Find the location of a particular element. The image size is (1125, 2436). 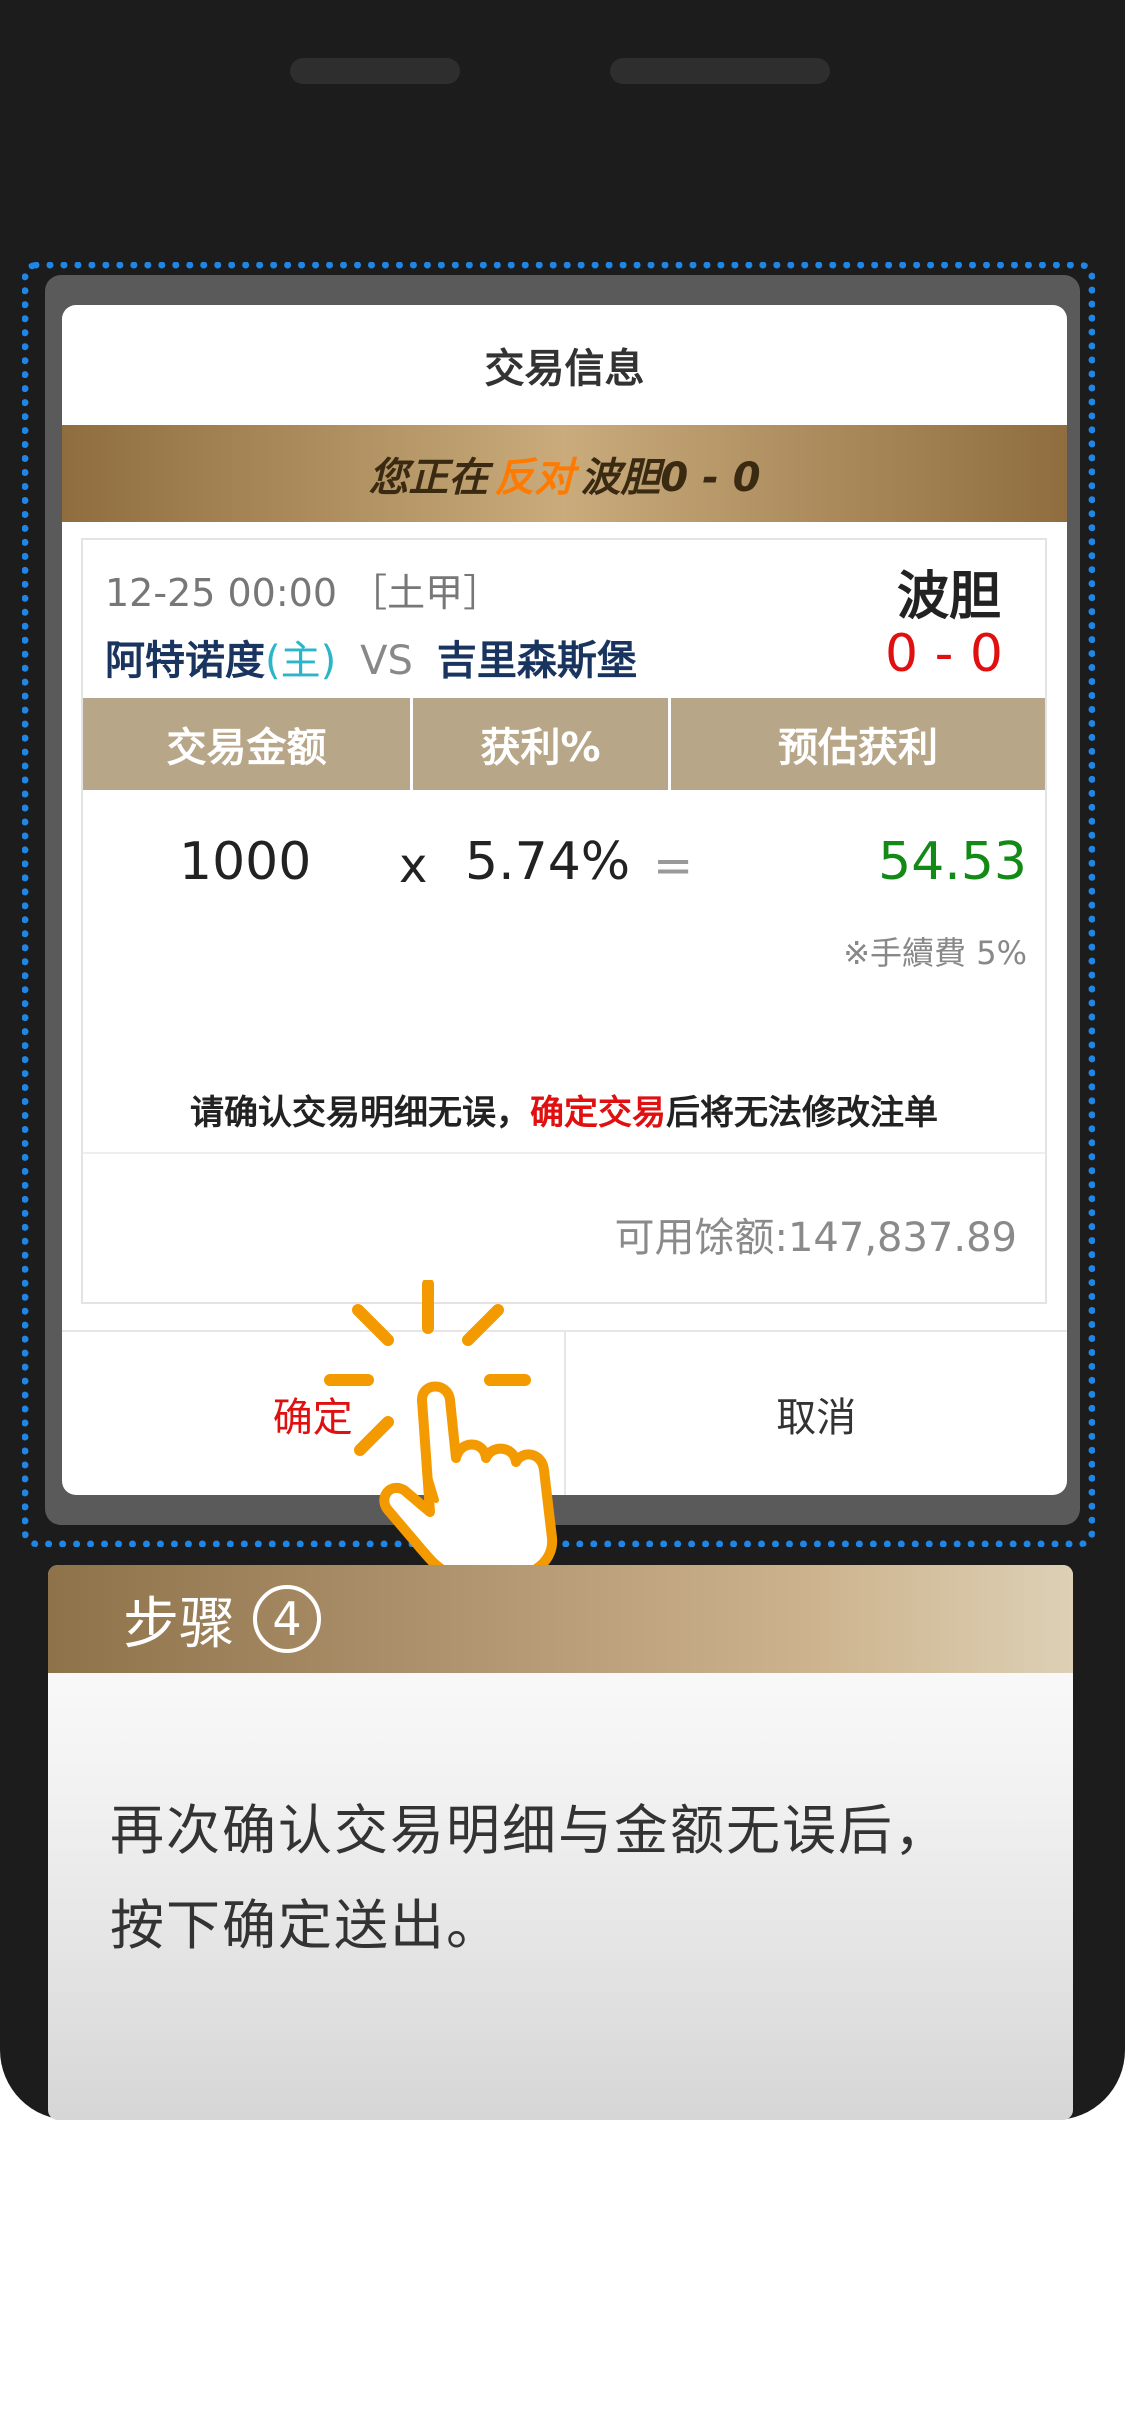

step-description-line: 按下确定送出。 is located at coordinates (306, 1925).